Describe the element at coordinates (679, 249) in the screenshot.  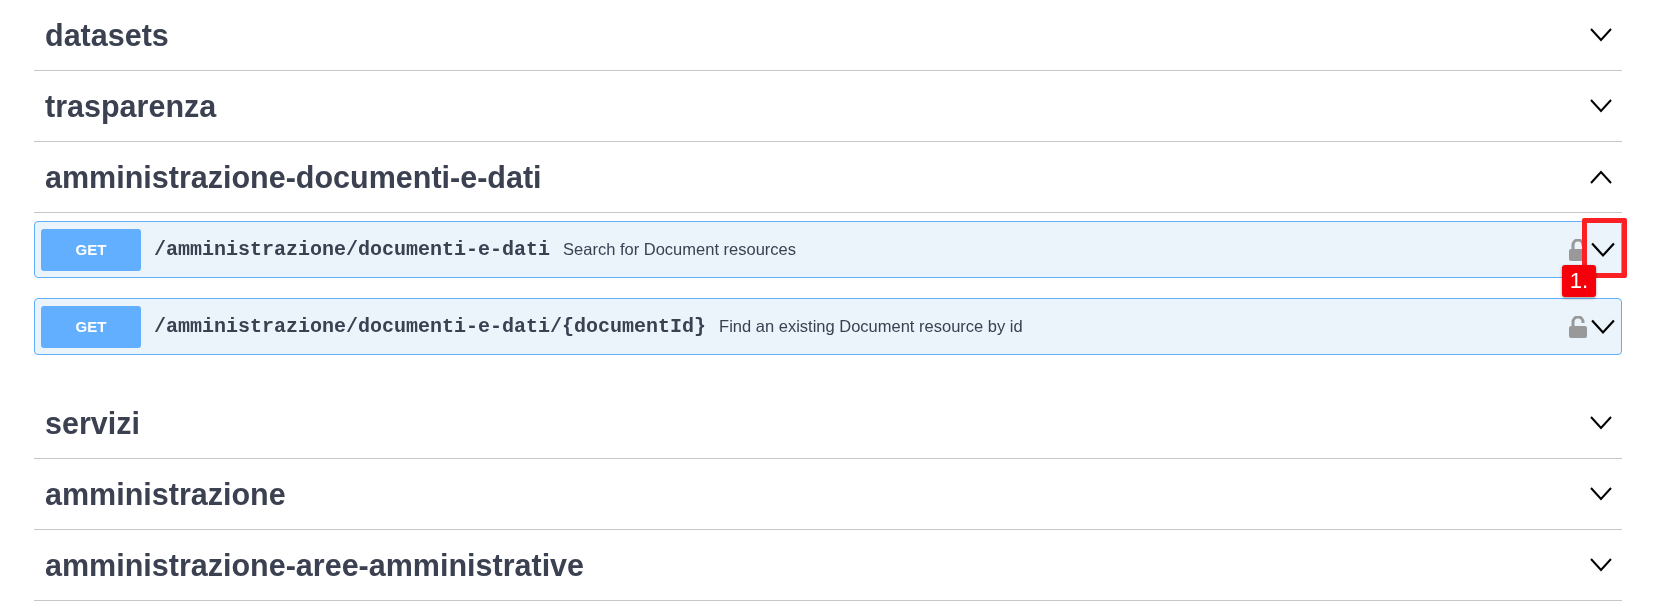
I see `endpoint-summary: Search for Document resources` at that location.